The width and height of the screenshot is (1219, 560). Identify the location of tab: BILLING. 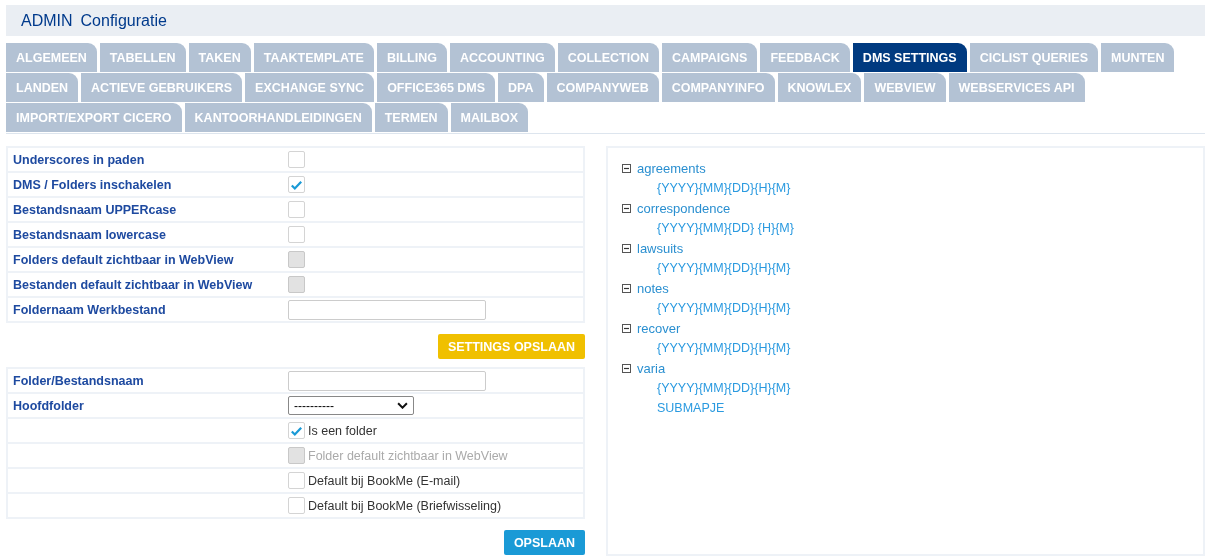
(411, 57).